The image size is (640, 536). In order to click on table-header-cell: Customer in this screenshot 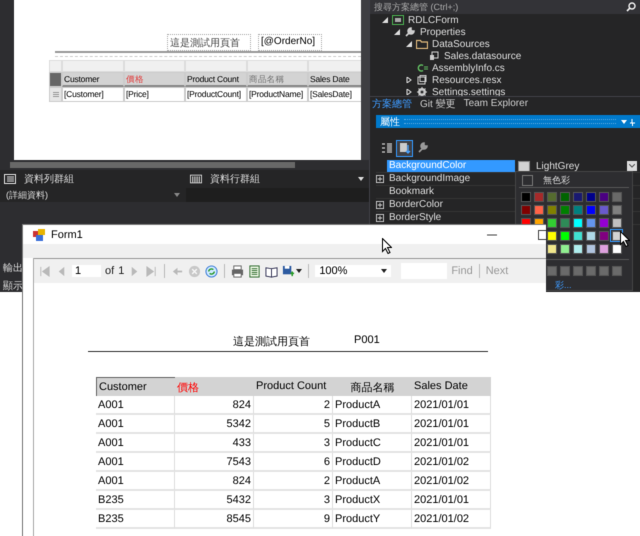, I will do `click(93, 79)`.